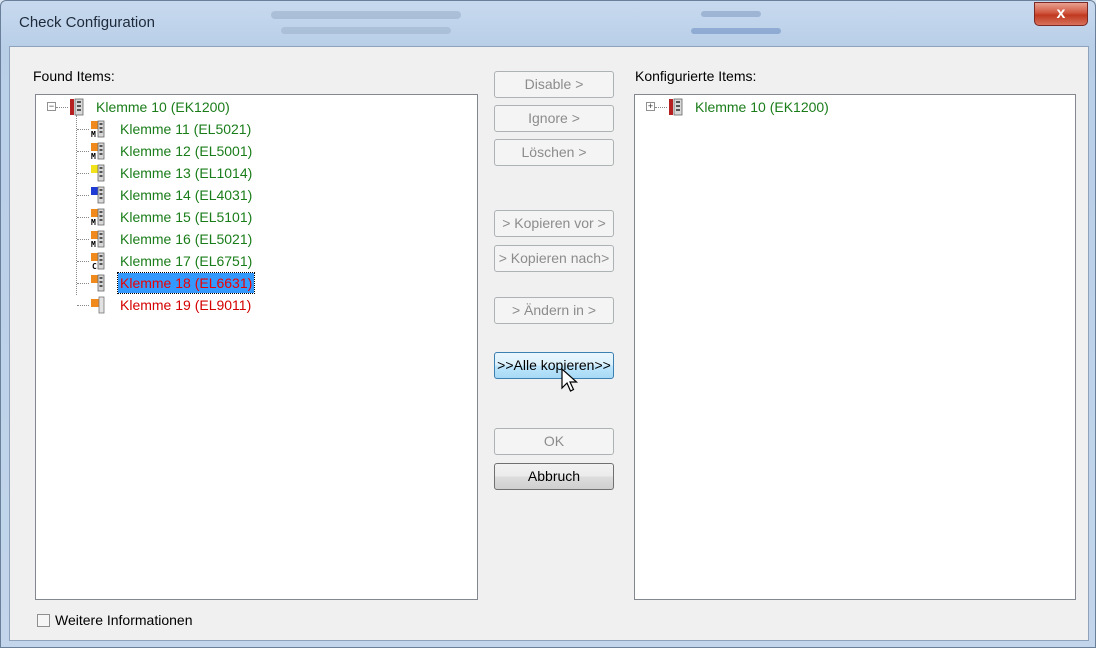 The height and width of the screenshot is (648, 1096). What do you see at coordinates (256, 195) in the screenshot?
I see `tree-item-row: Klemme 14 (EL4031)` at bounding box center [256, 195].